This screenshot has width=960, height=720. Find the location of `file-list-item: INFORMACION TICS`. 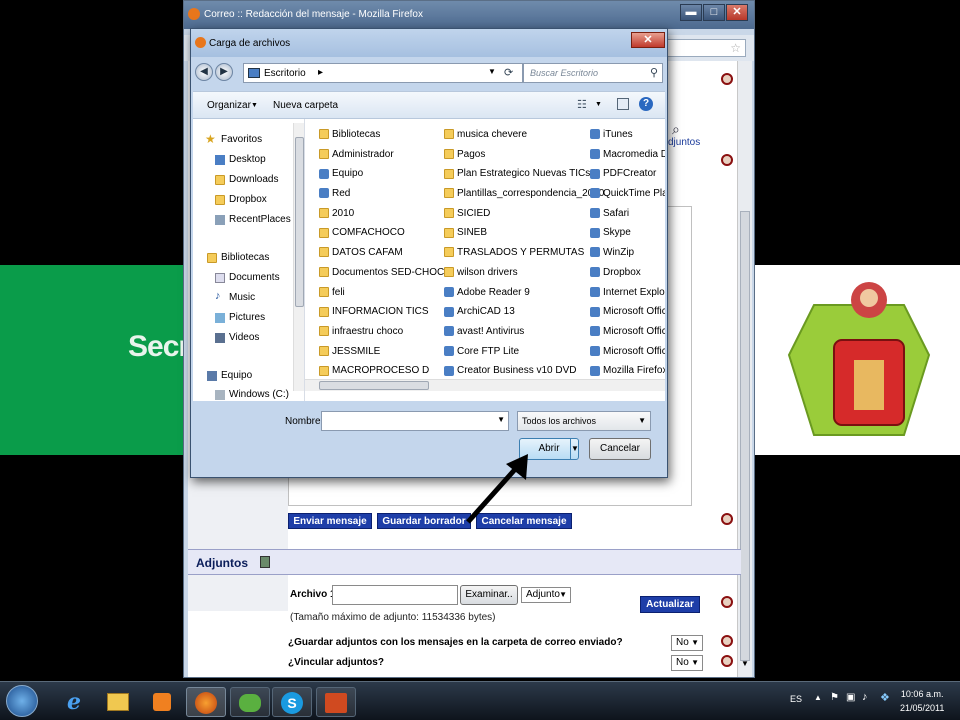

file-list-item: INFORMACION TICS is located at coordinates (379, 316).